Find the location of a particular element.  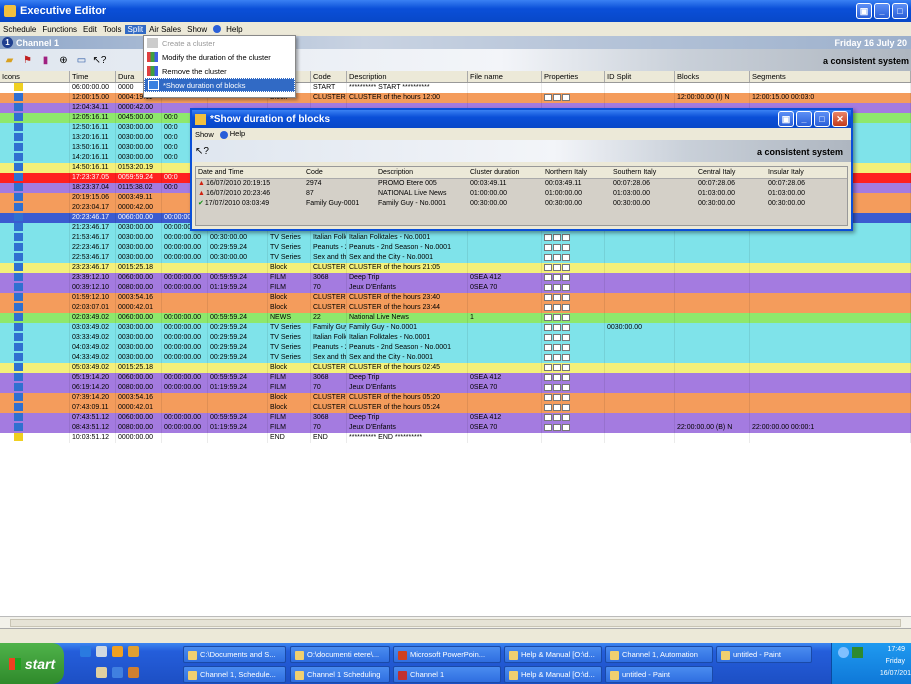

dialog-minimize-button: _ is located at coordinates (804, 119).